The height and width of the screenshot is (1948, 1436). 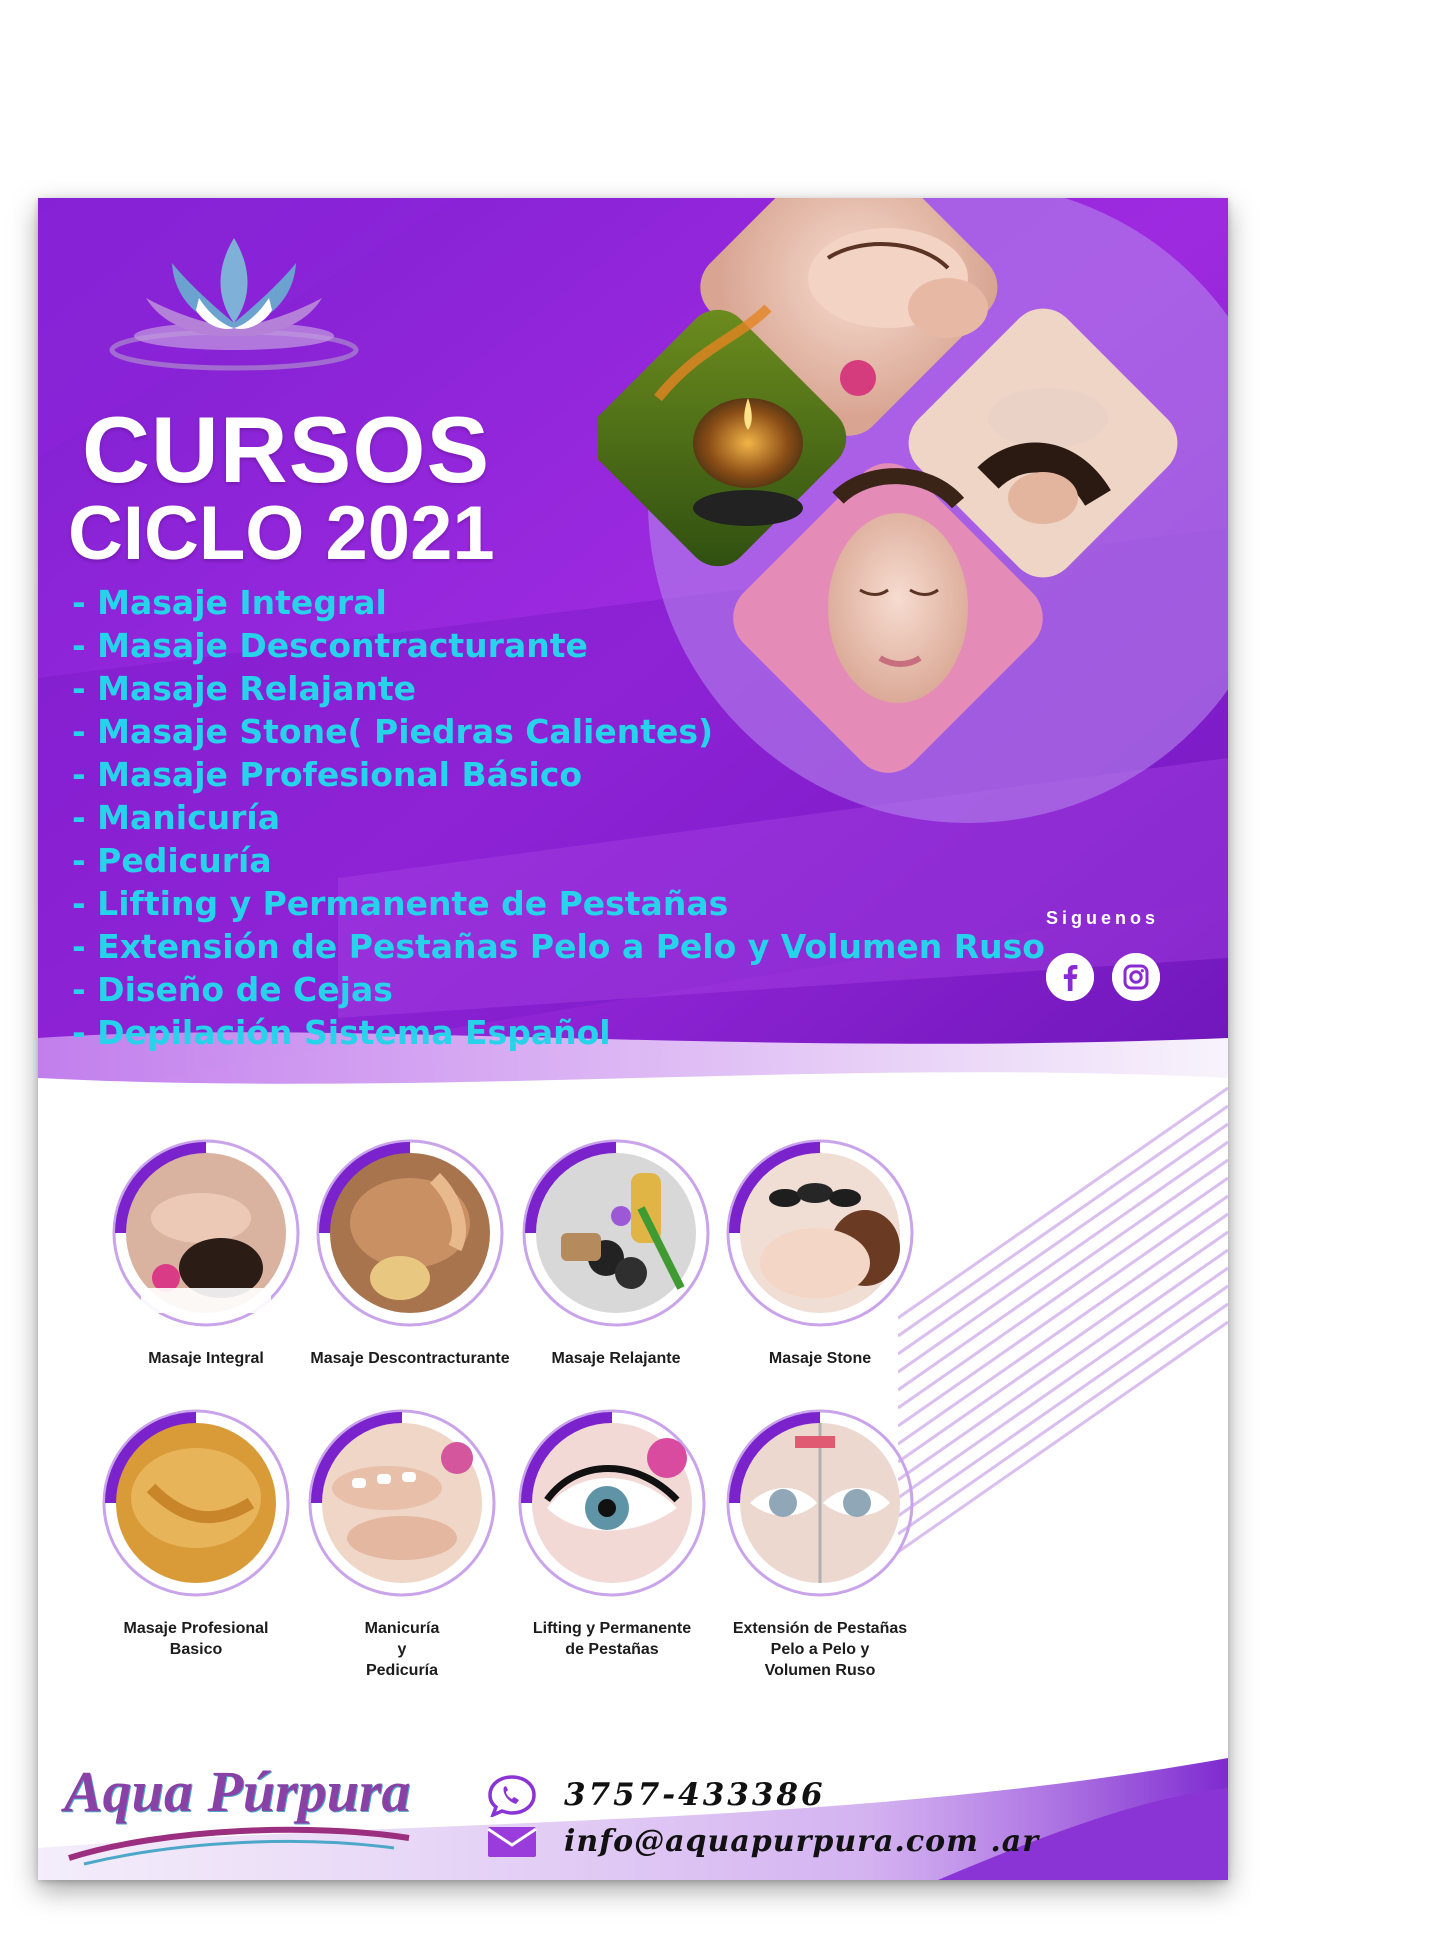 What do you see at coordinates (410, 1253) in the screenshot?
I see `service-card-masaje-descontracturante: Masaje Descontracturante` at bounding box center [410, 1253].